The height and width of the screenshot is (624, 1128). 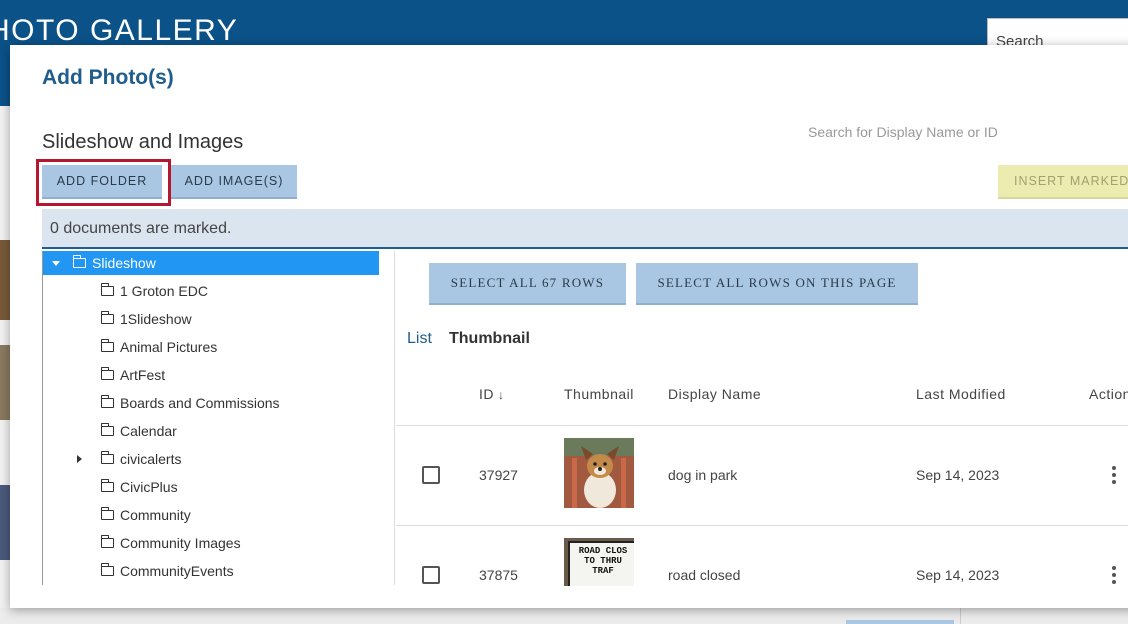 I want to click on tree-item: Community Images, so click(x=170, y=543).